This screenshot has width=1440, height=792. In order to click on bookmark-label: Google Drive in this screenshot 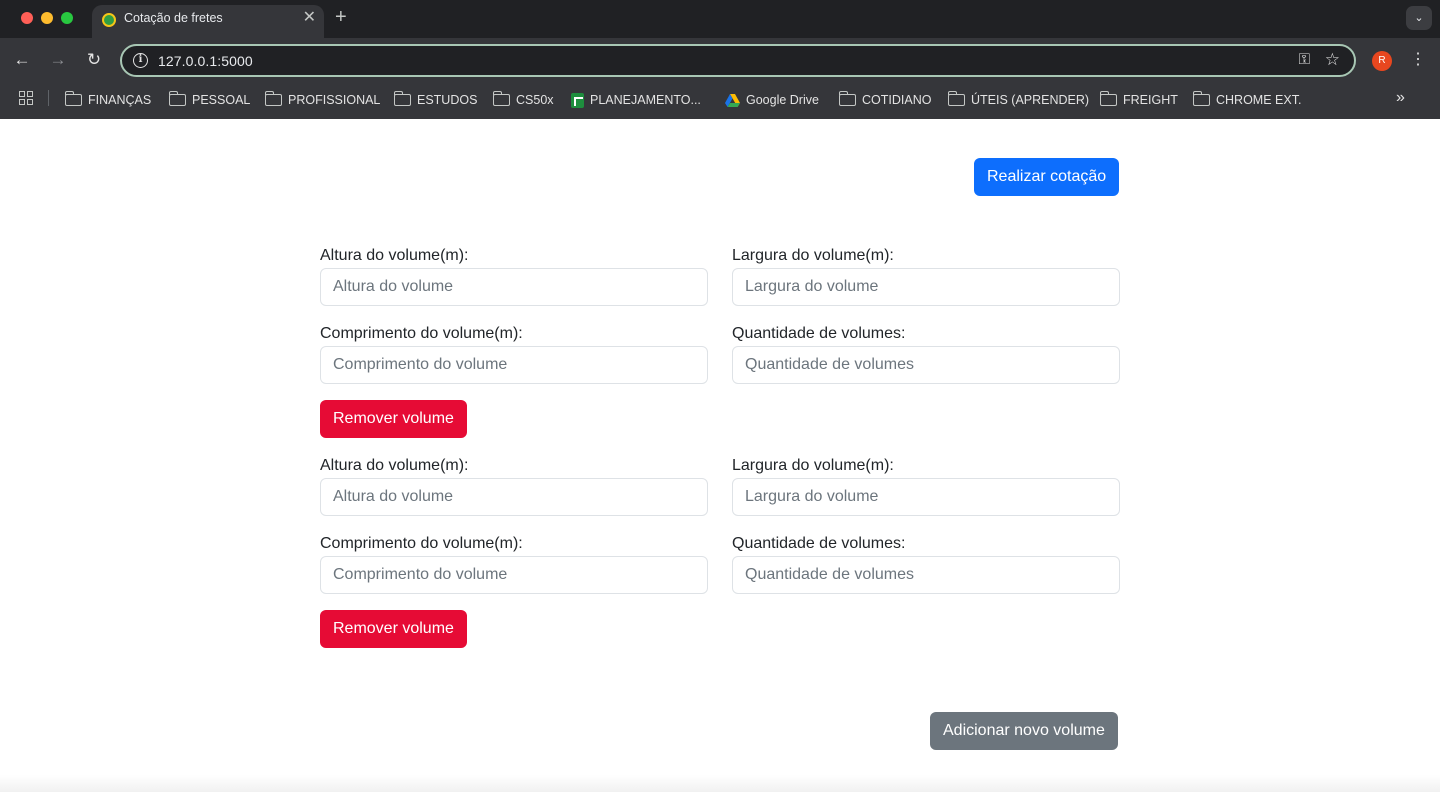, I will do `click(782, 100)`.